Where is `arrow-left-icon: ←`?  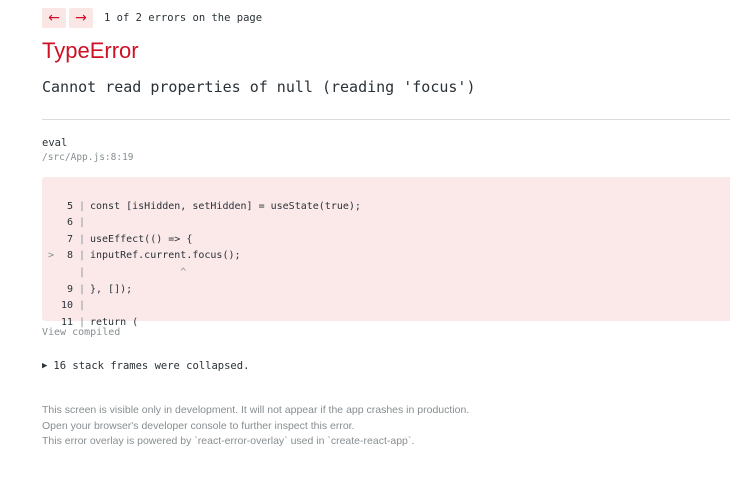
arrow-left-icon: ← is located at coordinates (54, 18).